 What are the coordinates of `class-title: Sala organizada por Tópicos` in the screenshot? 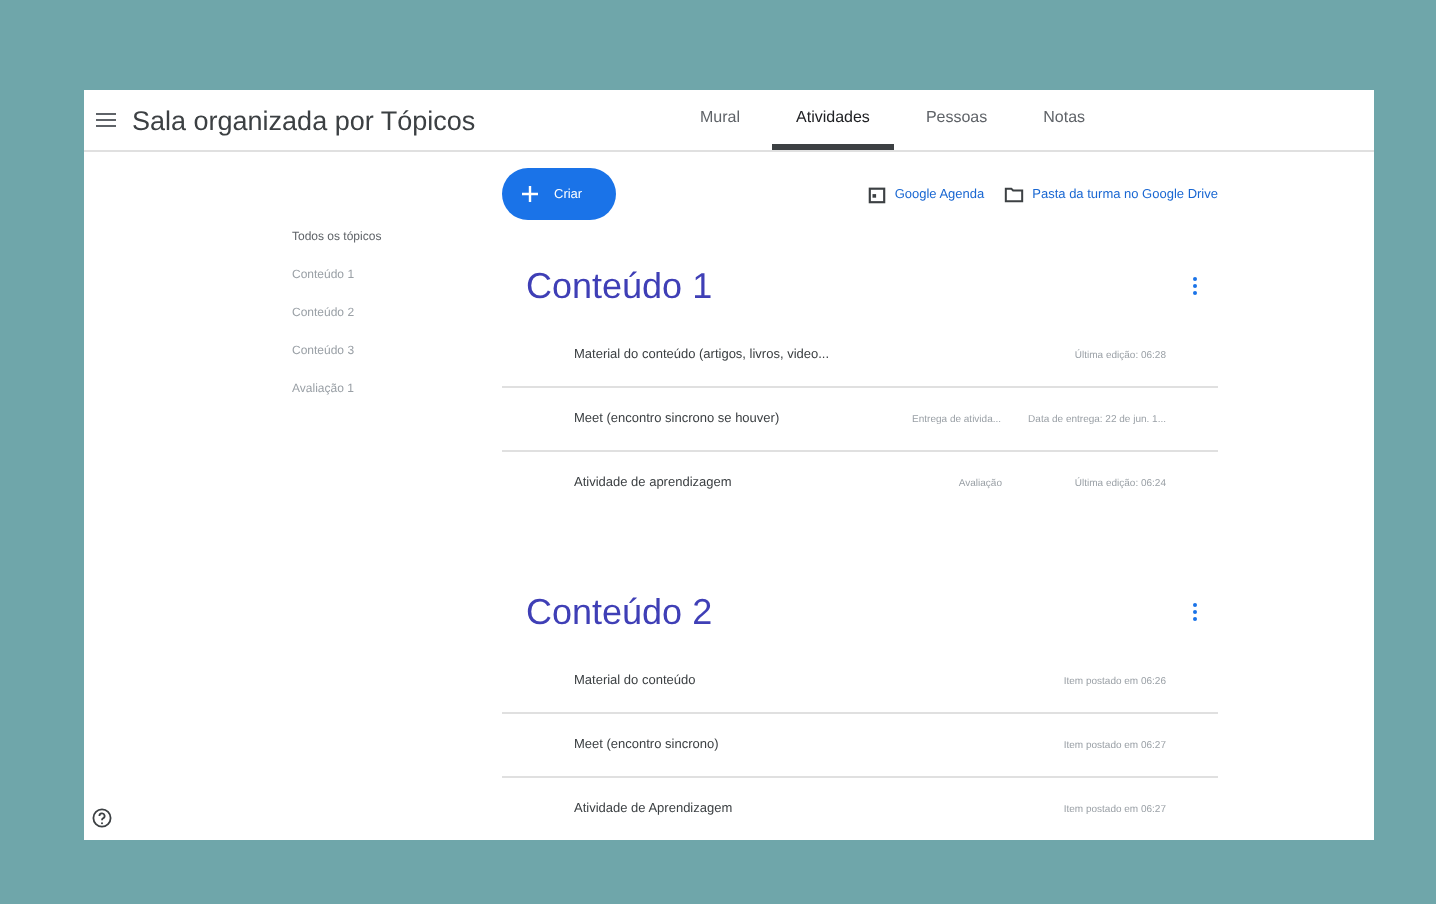 It's located at (304, 120).